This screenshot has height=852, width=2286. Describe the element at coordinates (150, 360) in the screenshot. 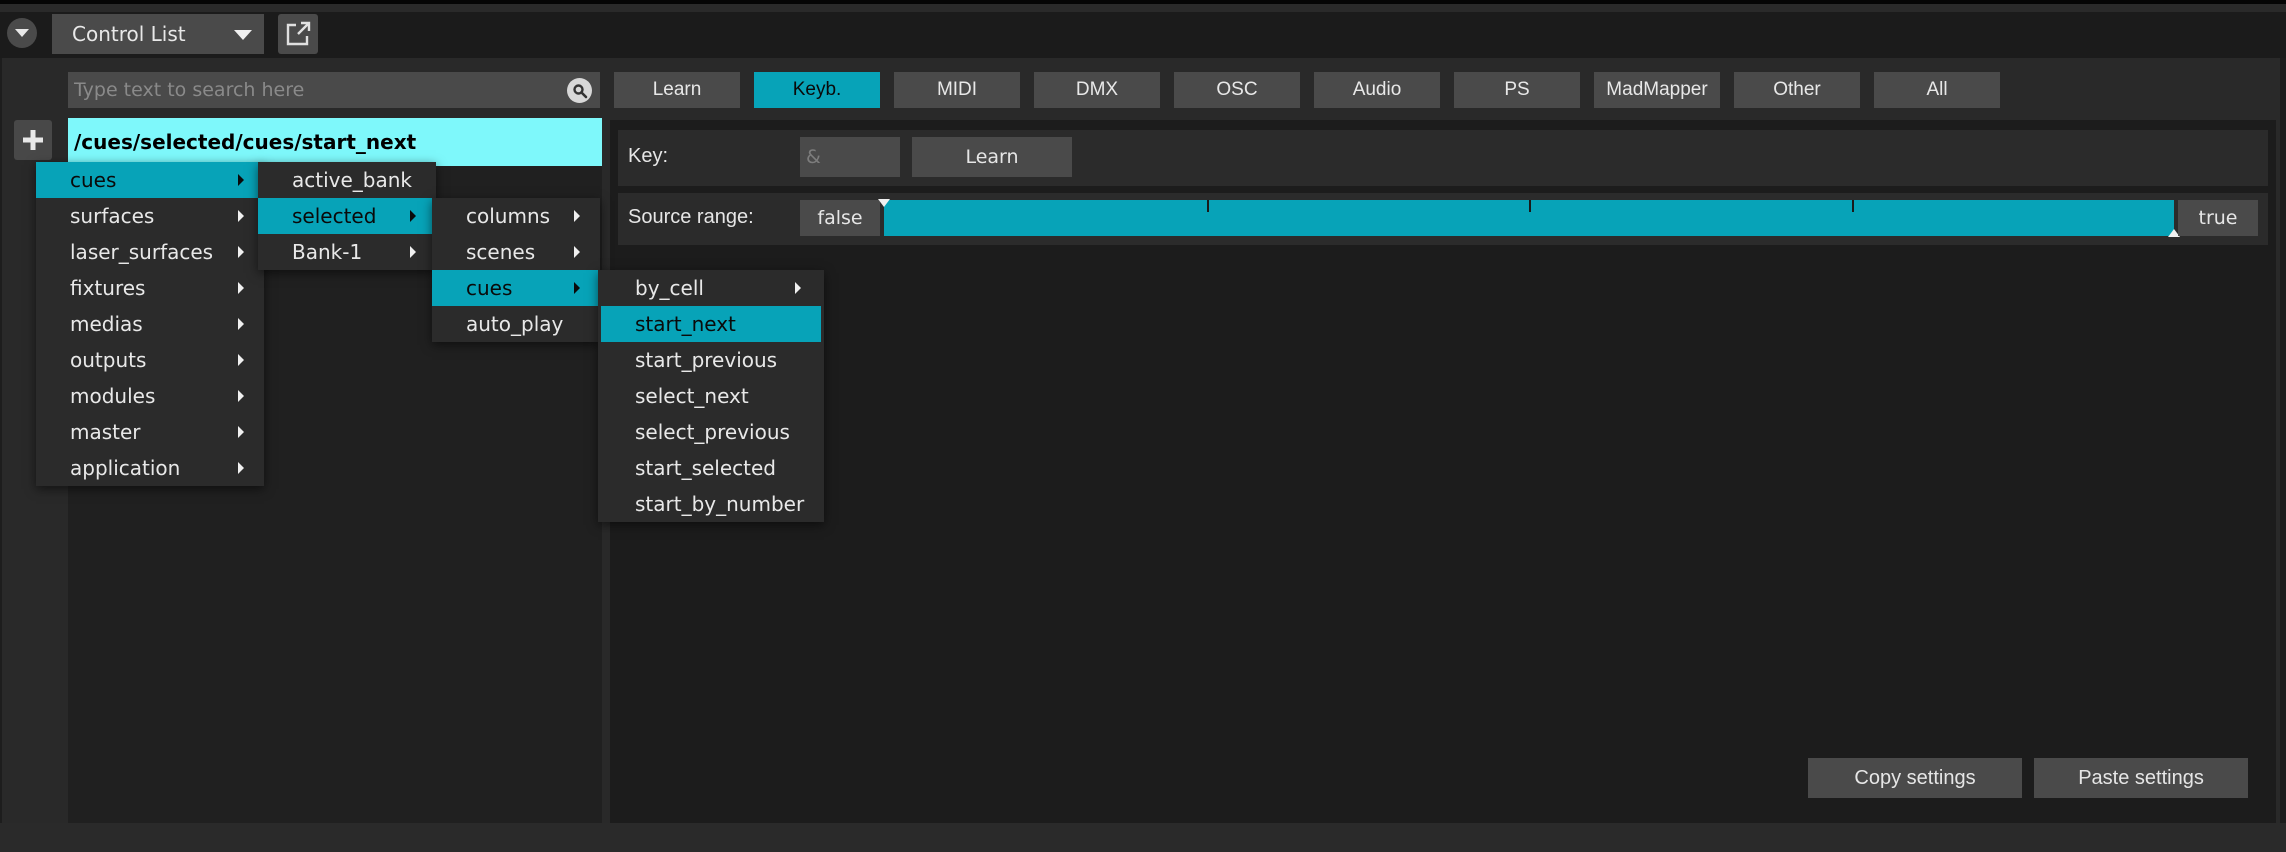

I see `menu-item-outputs: outputs` at that location.